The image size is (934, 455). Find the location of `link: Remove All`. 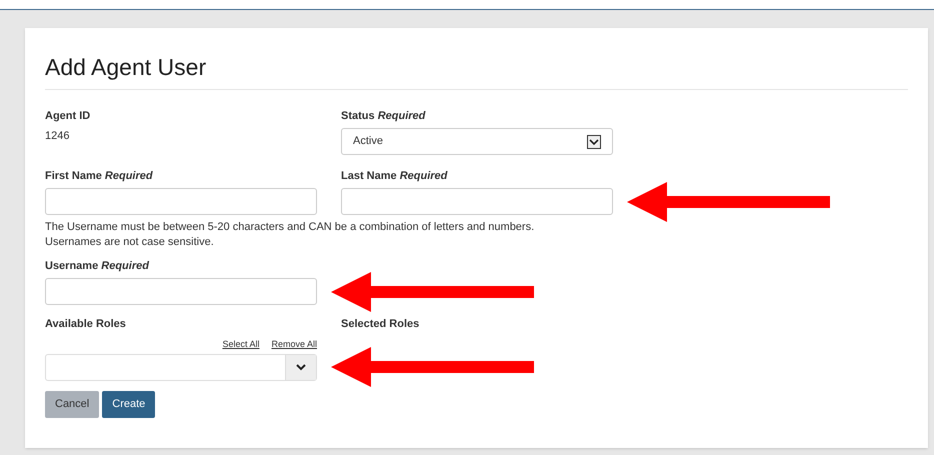

link: Remove All is located at coordinates (294, 345).